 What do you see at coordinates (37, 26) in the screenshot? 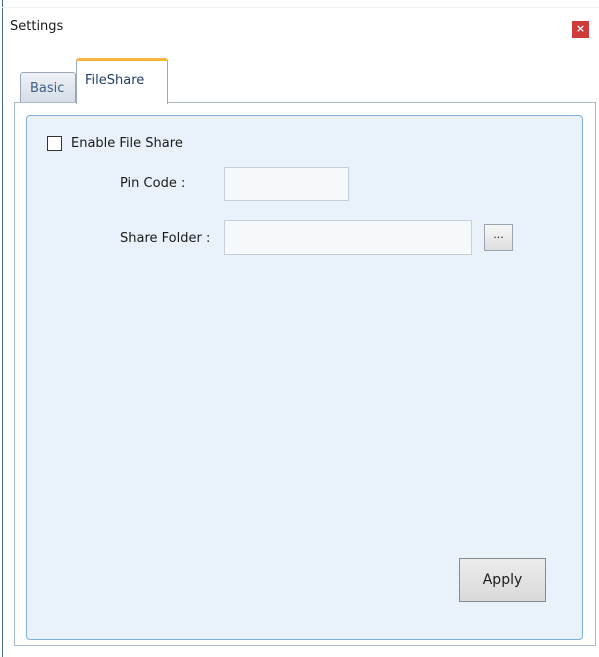
I see `window-title: Settings` at bounding box center [37, 26].